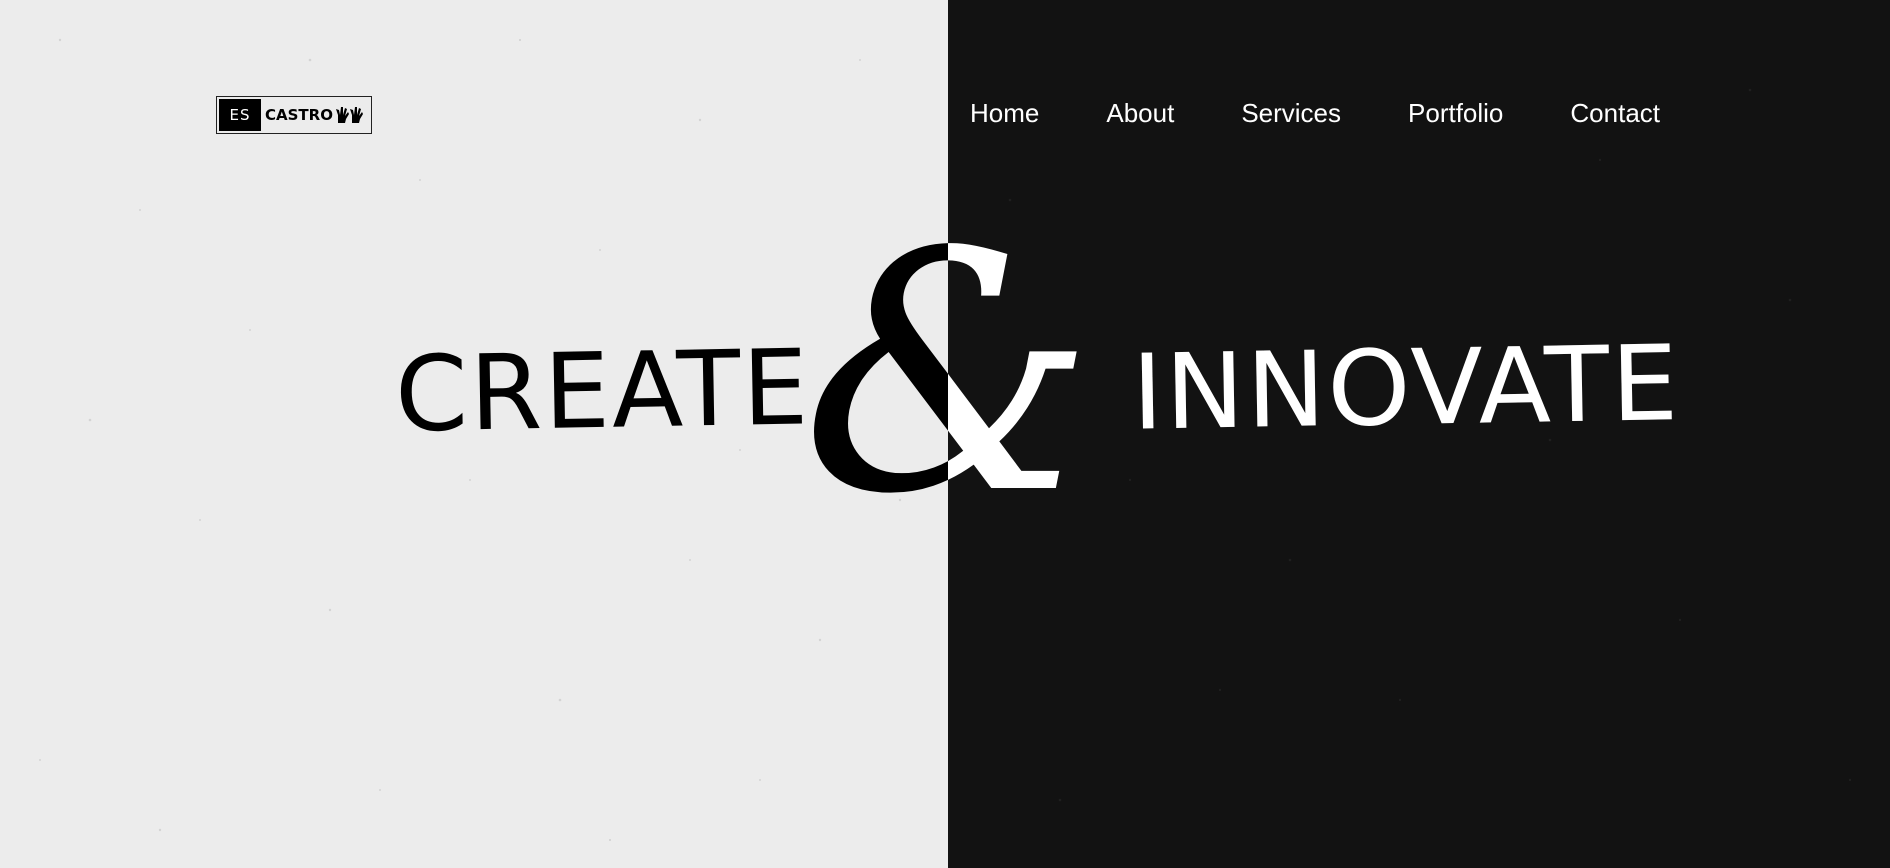  I want to click on hero-word-innovate: INNOVATE, so click(1406, 388).